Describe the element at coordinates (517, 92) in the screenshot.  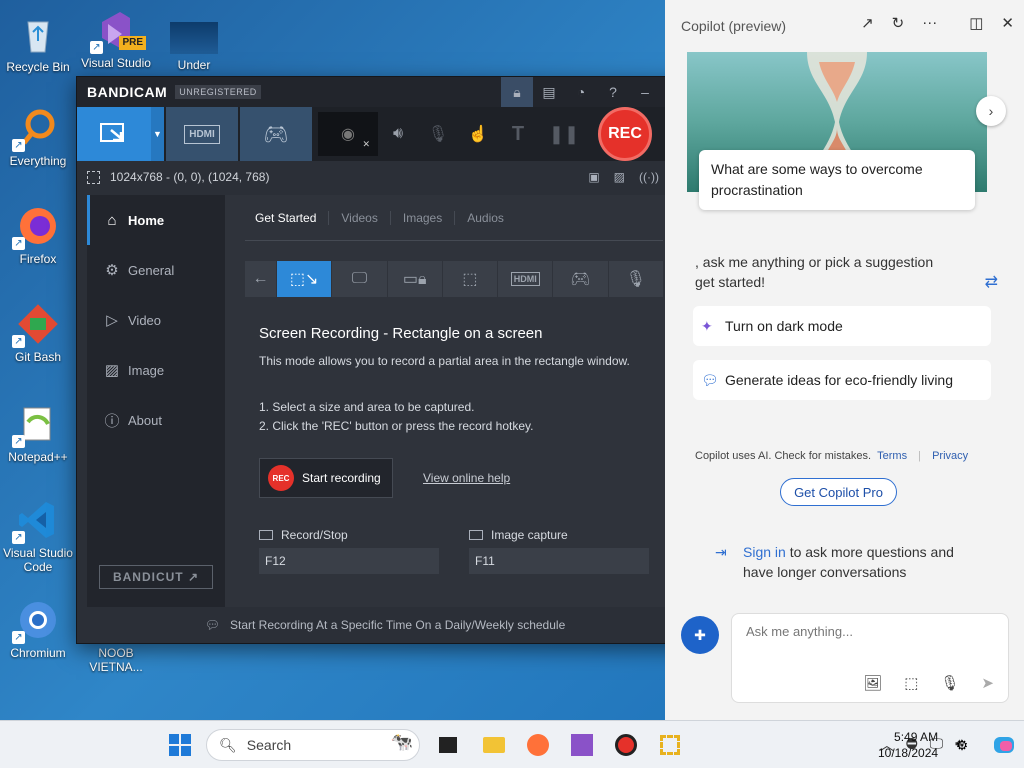
I see `lock-icon: 🔒︎` at that location.